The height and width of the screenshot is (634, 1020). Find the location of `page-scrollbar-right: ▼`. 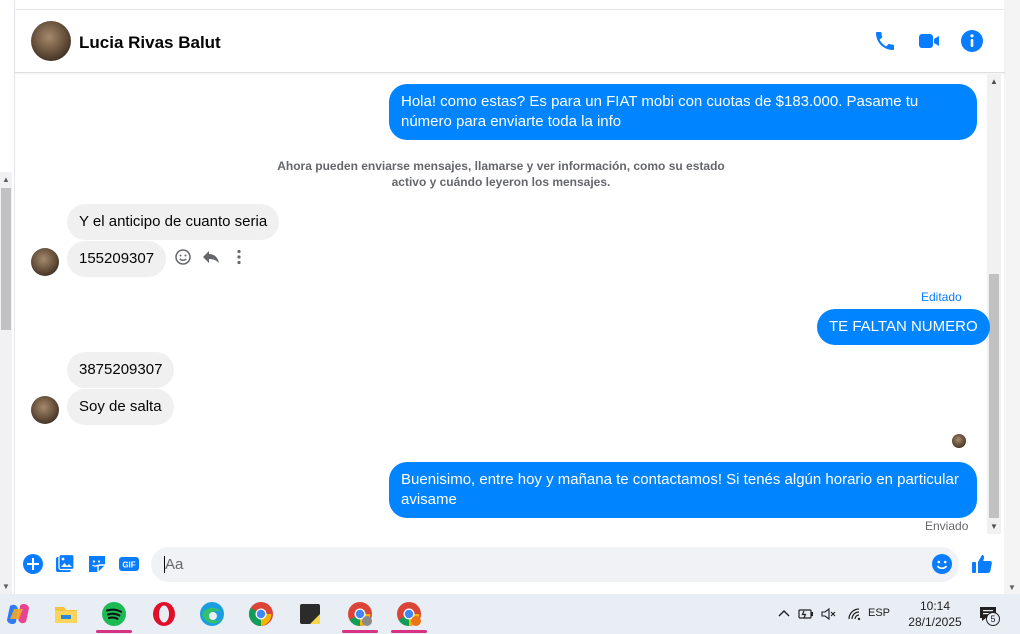

page-scrollbar-right: ▼ is located at coordinates (1012, 297).